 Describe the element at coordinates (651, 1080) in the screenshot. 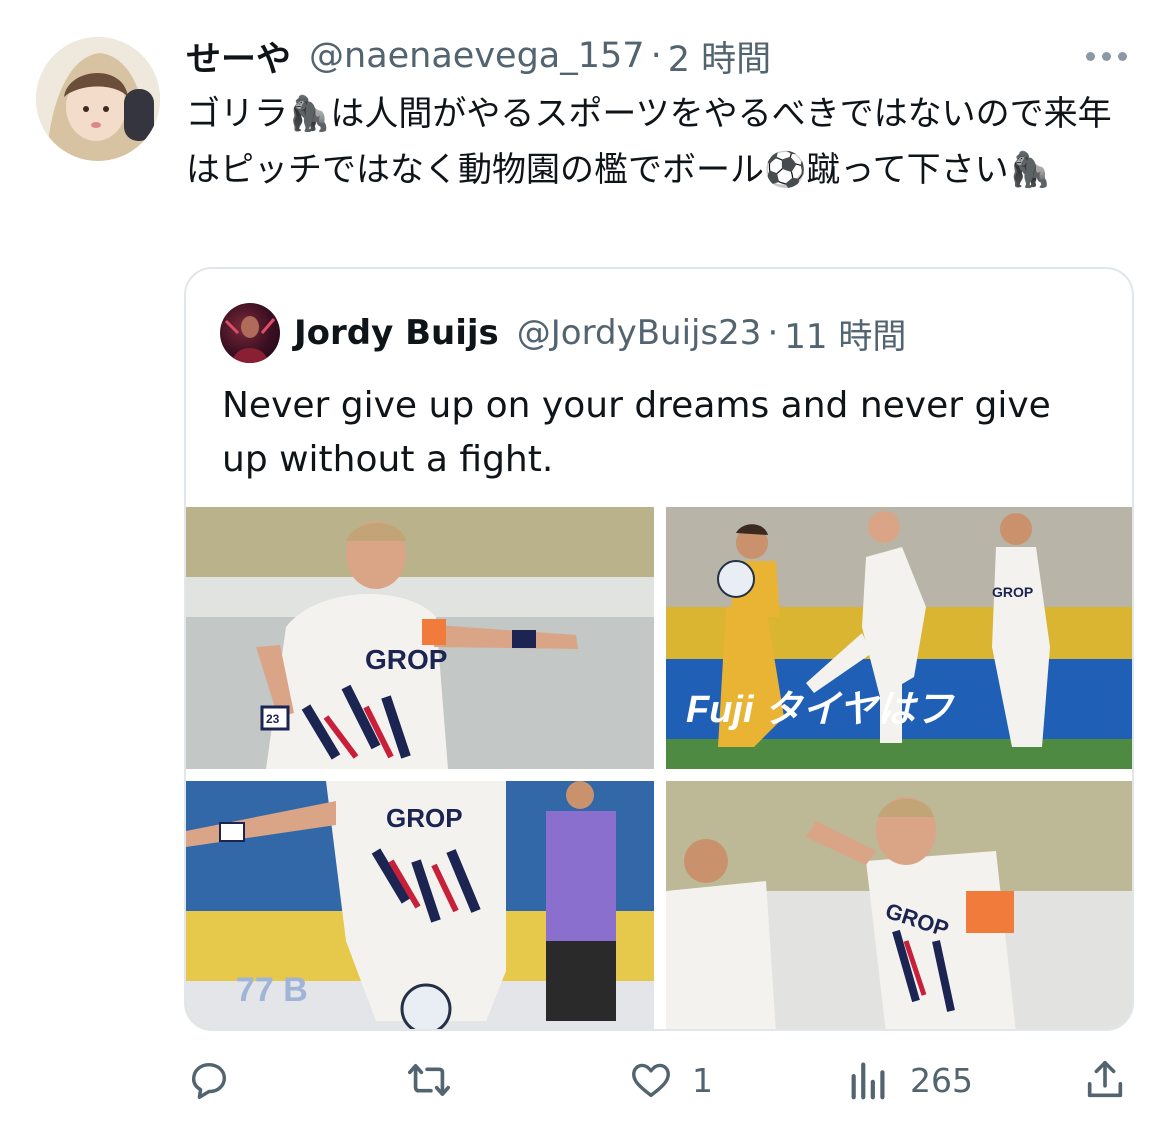

I see `heart-icon` at that location.